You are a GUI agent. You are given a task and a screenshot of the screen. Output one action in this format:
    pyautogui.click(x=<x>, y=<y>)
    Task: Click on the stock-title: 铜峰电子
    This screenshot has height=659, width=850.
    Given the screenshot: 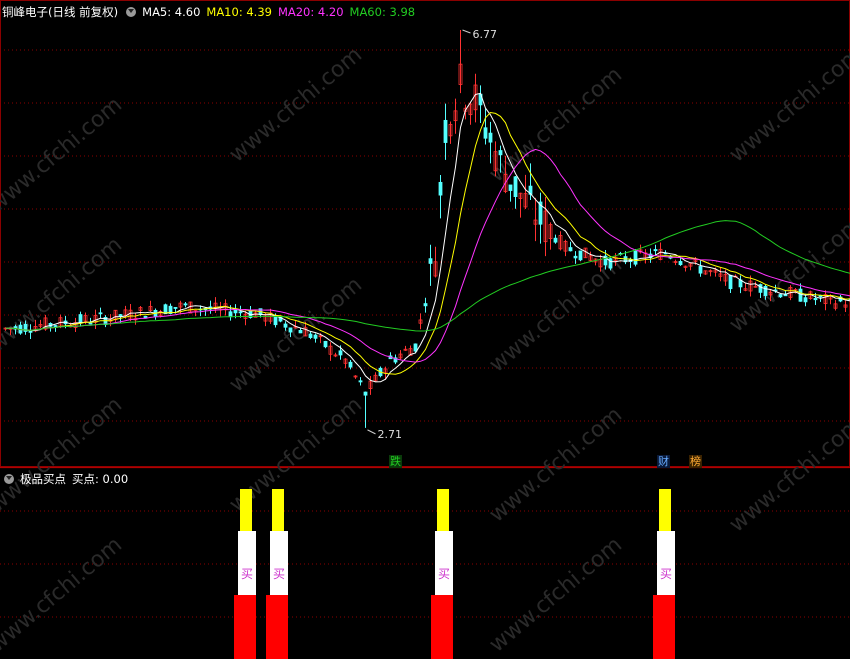 What is the action you would take?
    pyautogui.click(x=25, y=12)
    